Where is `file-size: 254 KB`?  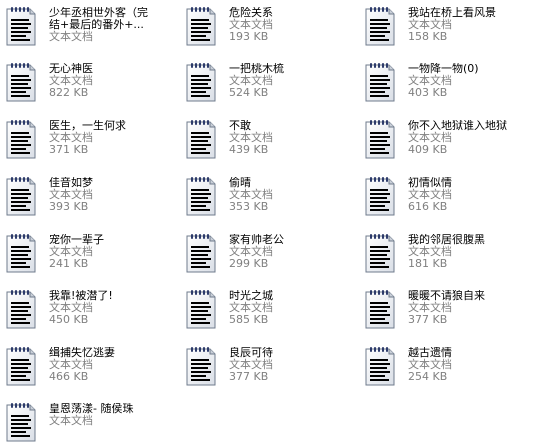 file-size: 254 KB is located at coordinates (428, 376).